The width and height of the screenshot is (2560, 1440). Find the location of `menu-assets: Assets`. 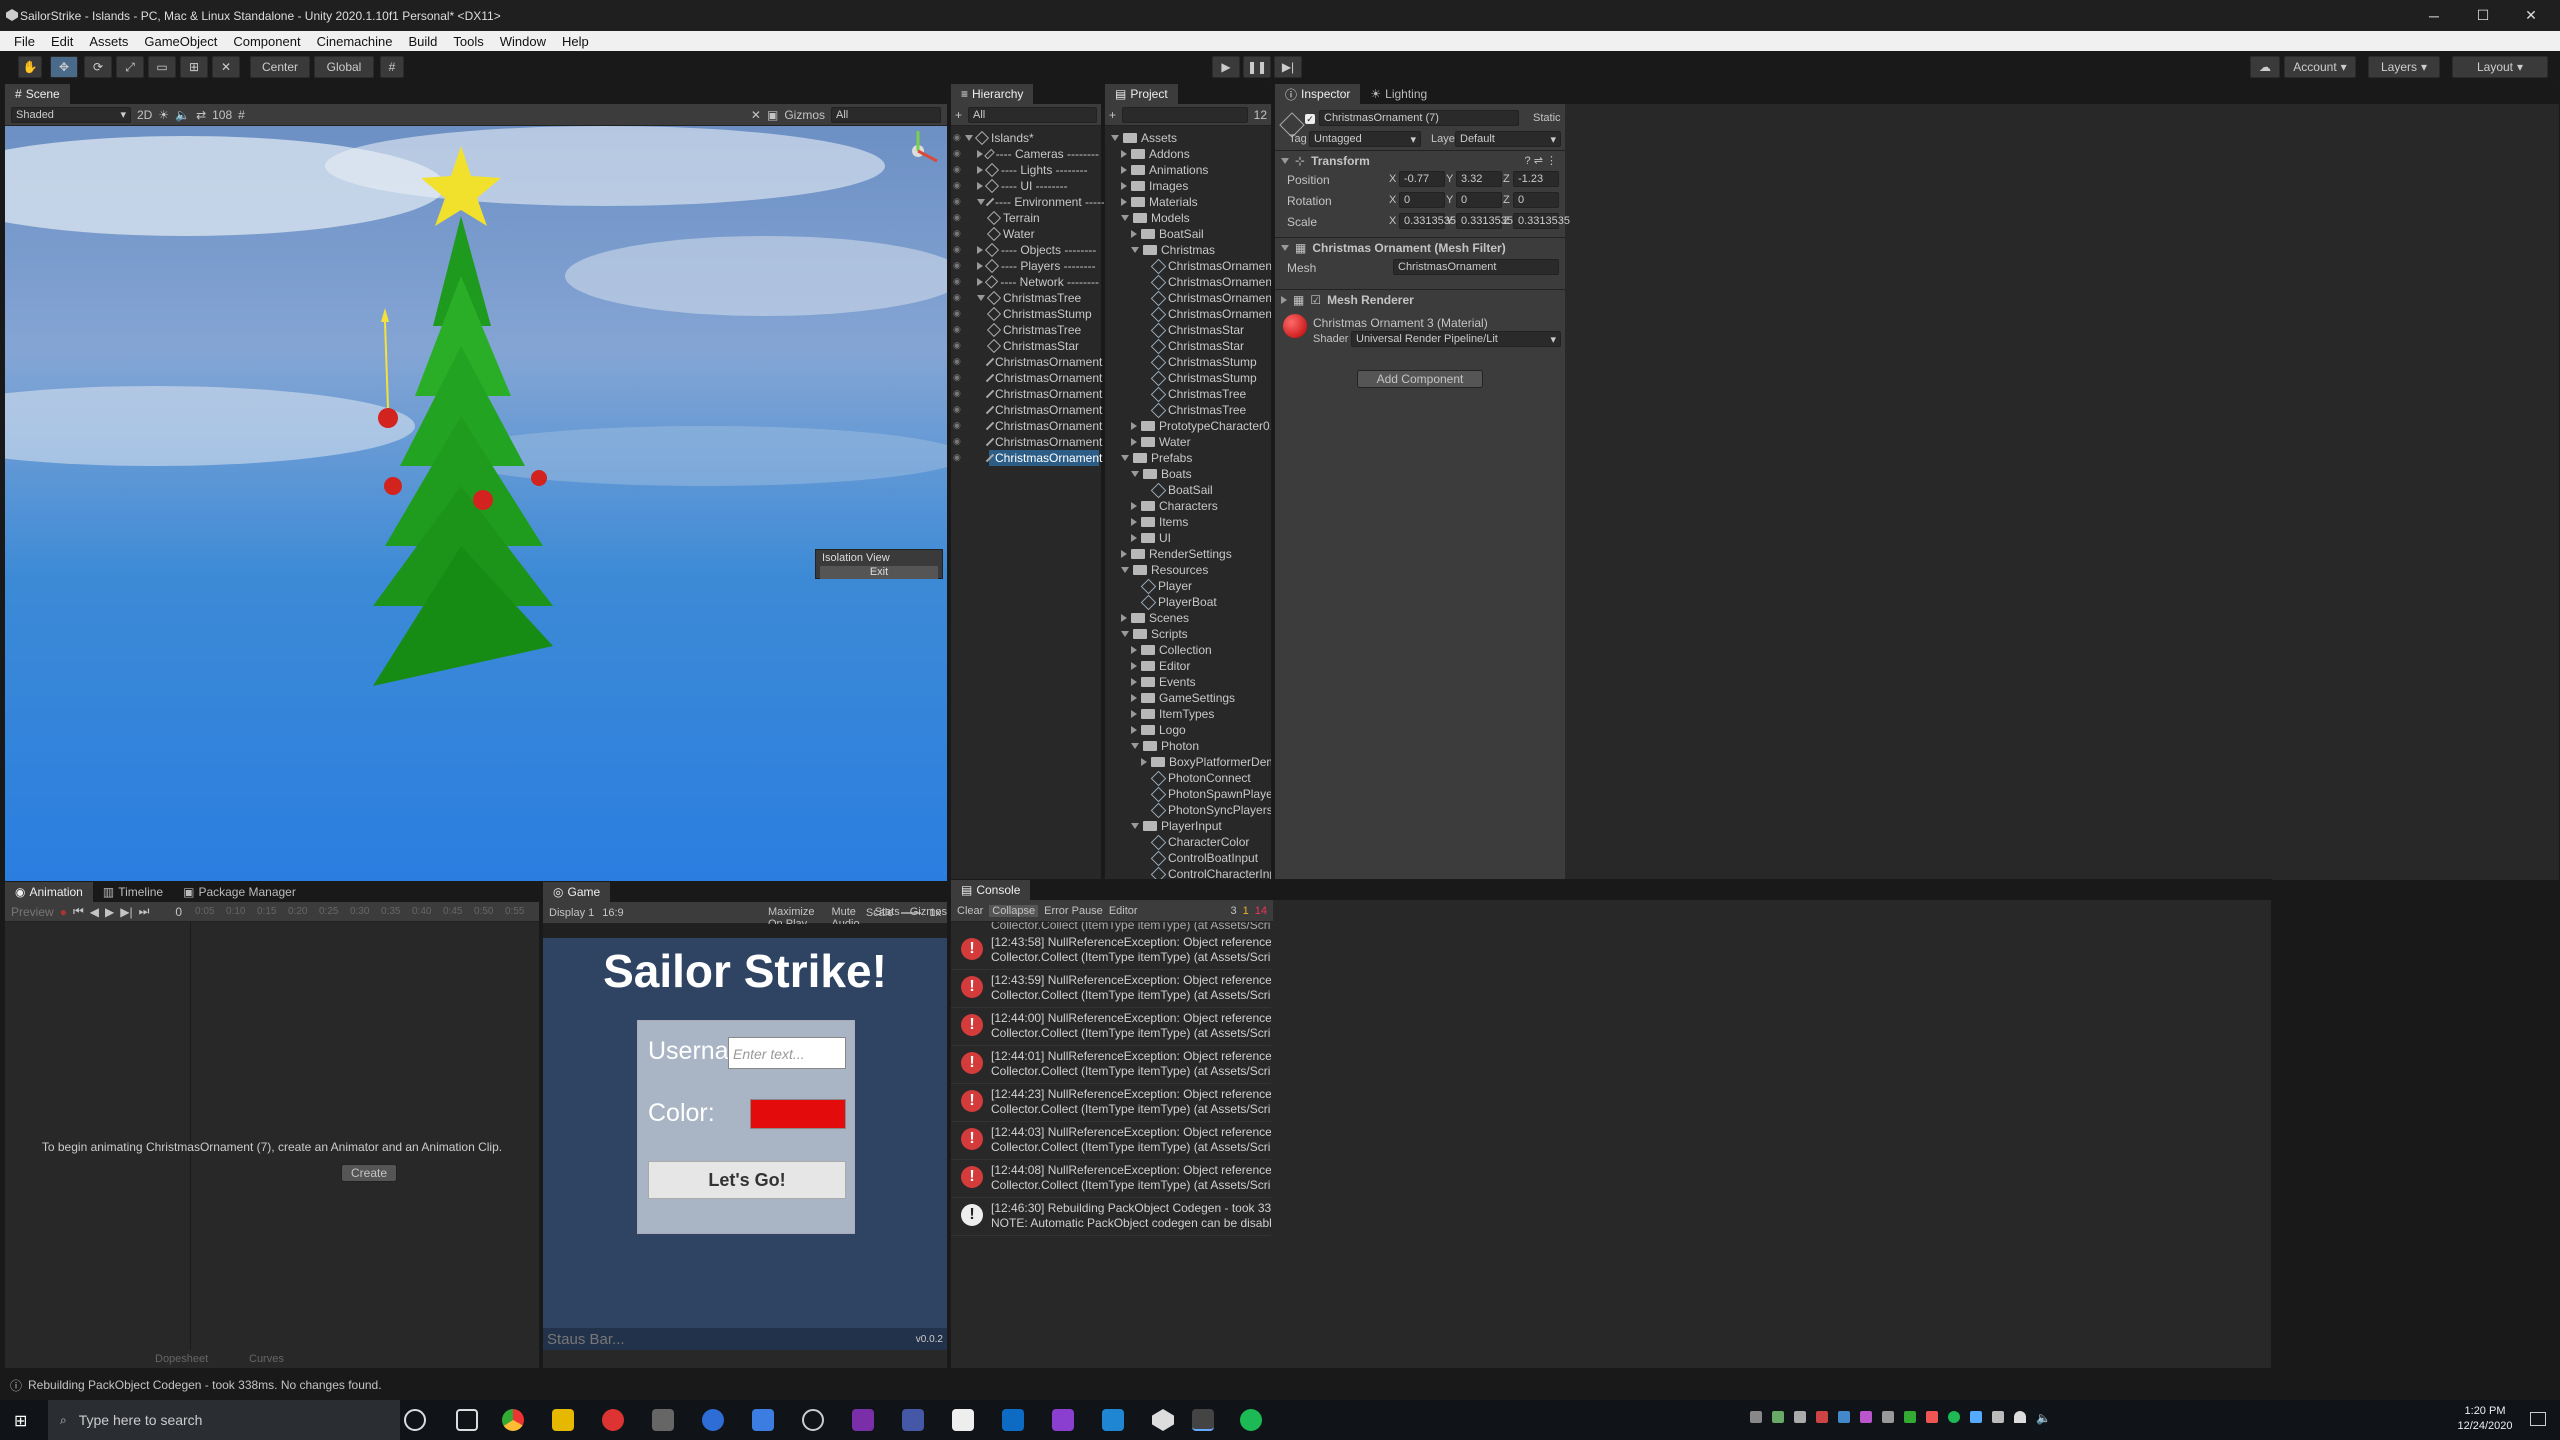

menu-assets: Assets is located at coordinates (108, 41).